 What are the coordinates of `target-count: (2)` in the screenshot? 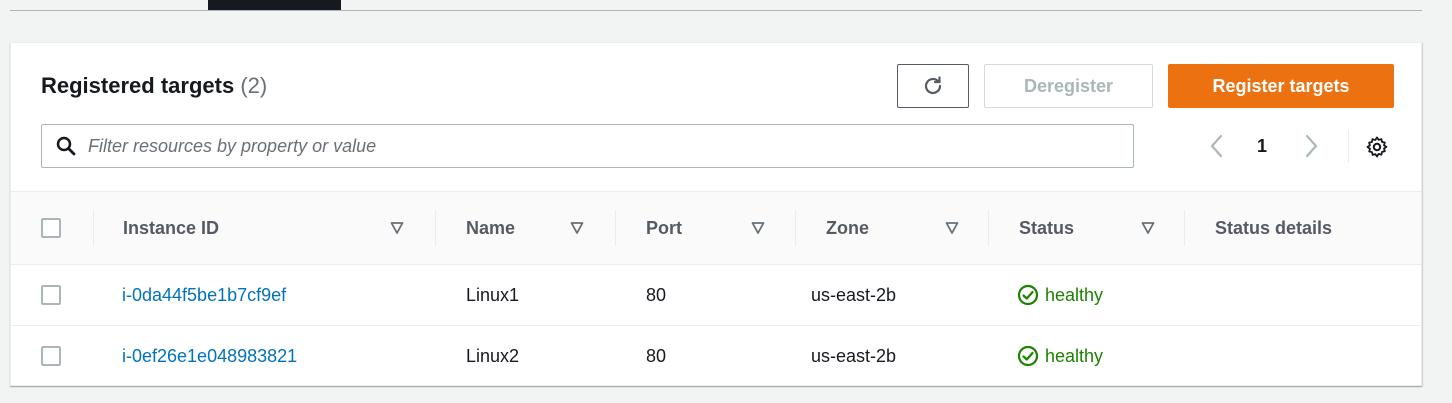 It's located at (254, 85).